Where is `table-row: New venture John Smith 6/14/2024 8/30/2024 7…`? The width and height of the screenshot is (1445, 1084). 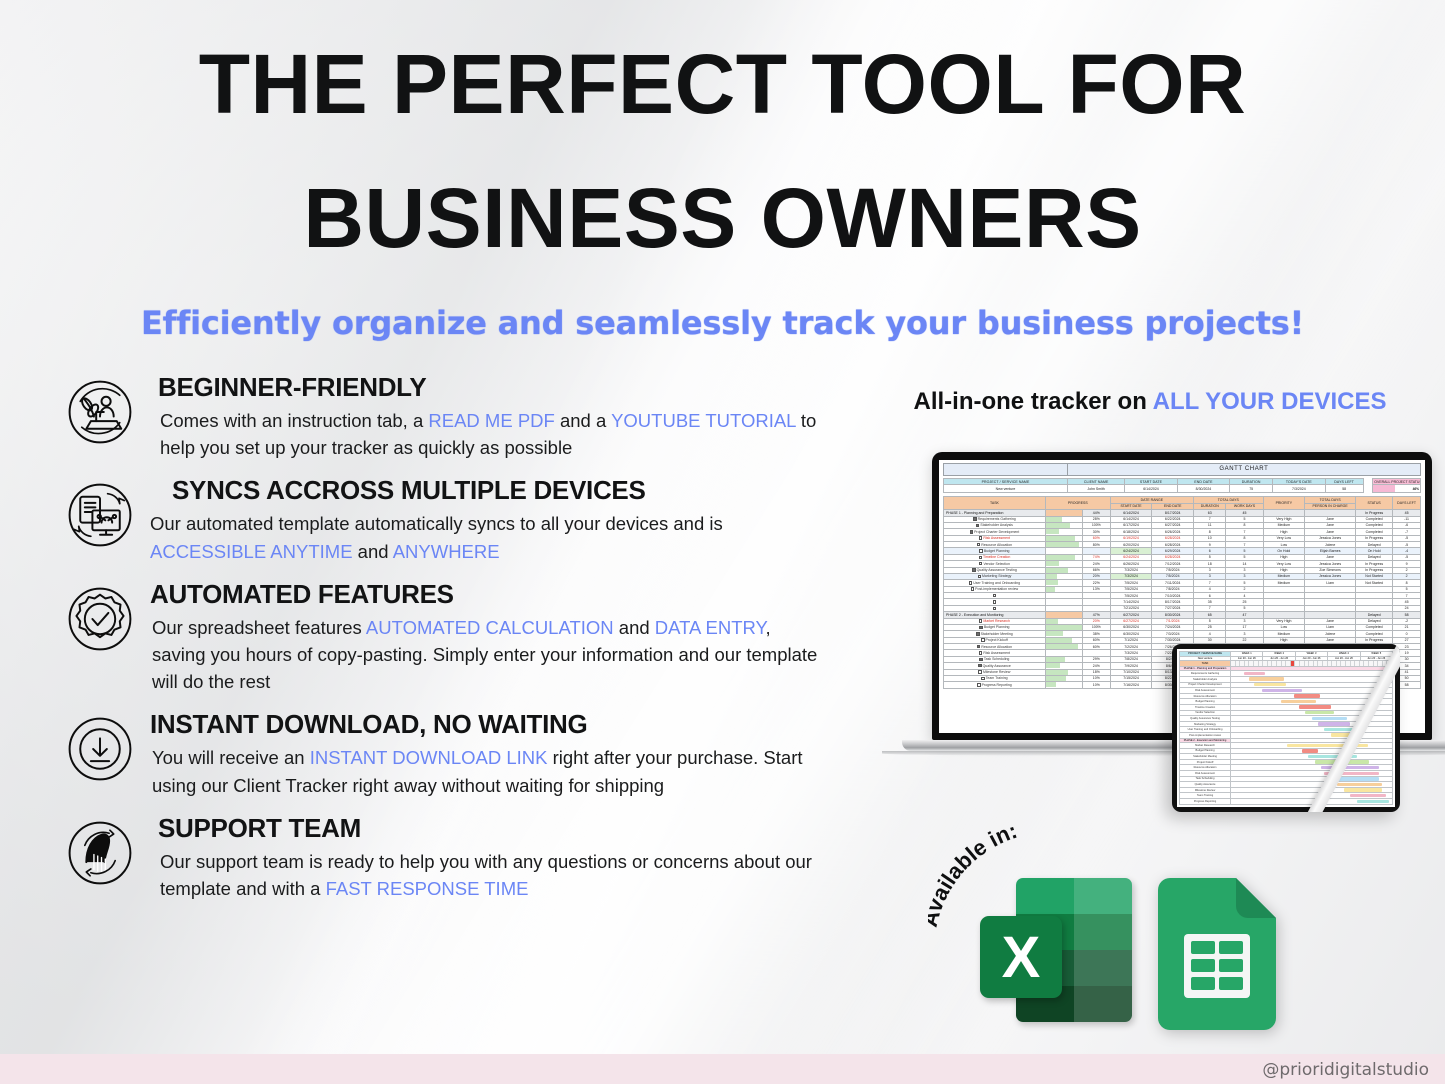
table-row: New venture John Smith 6/14/2024 8/30/2024 7… is located at coordinates (1181, 489).